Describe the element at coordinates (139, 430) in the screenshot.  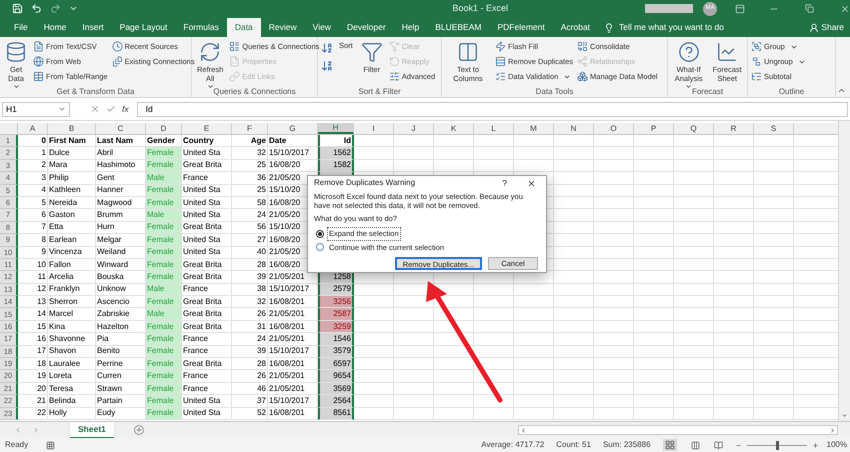
I see `add-sheet-icon` at that location.